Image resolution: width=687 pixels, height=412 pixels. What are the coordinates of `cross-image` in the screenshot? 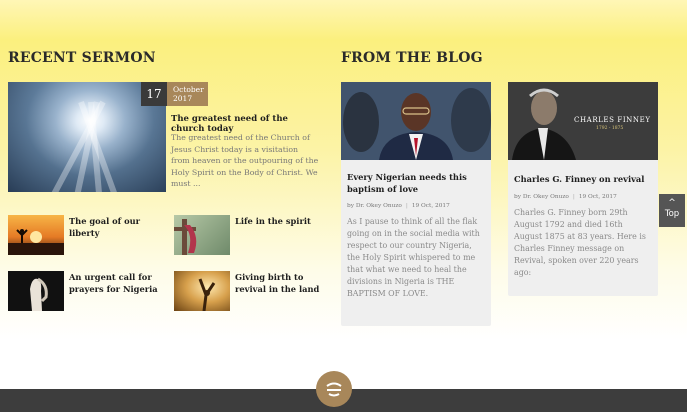 It's located at (202, 235).